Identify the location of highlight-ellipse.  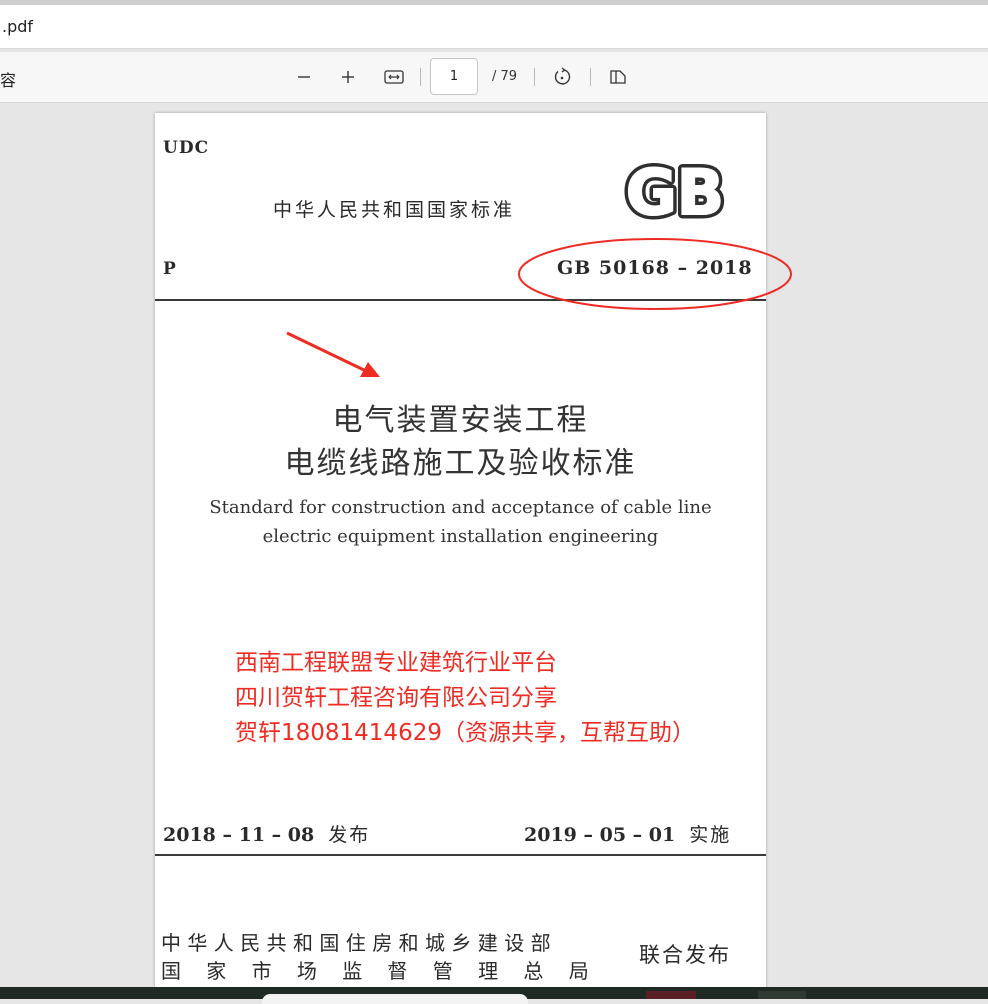
(655, 274).